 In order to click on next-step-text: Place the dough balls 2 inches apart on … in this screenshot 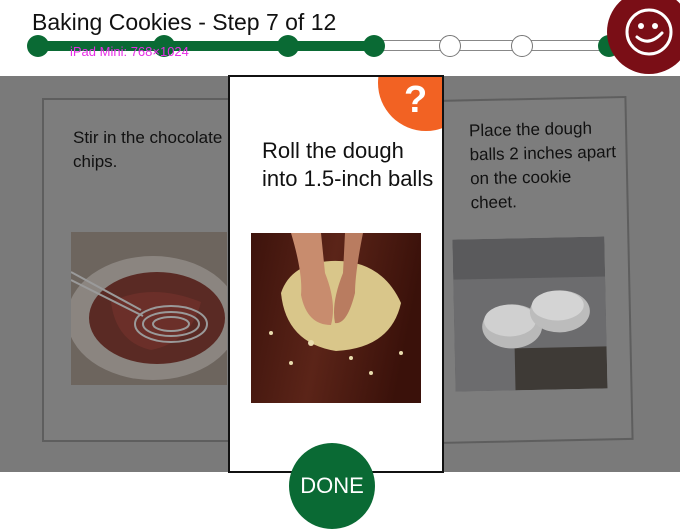, I will do `click(542, 165)`.